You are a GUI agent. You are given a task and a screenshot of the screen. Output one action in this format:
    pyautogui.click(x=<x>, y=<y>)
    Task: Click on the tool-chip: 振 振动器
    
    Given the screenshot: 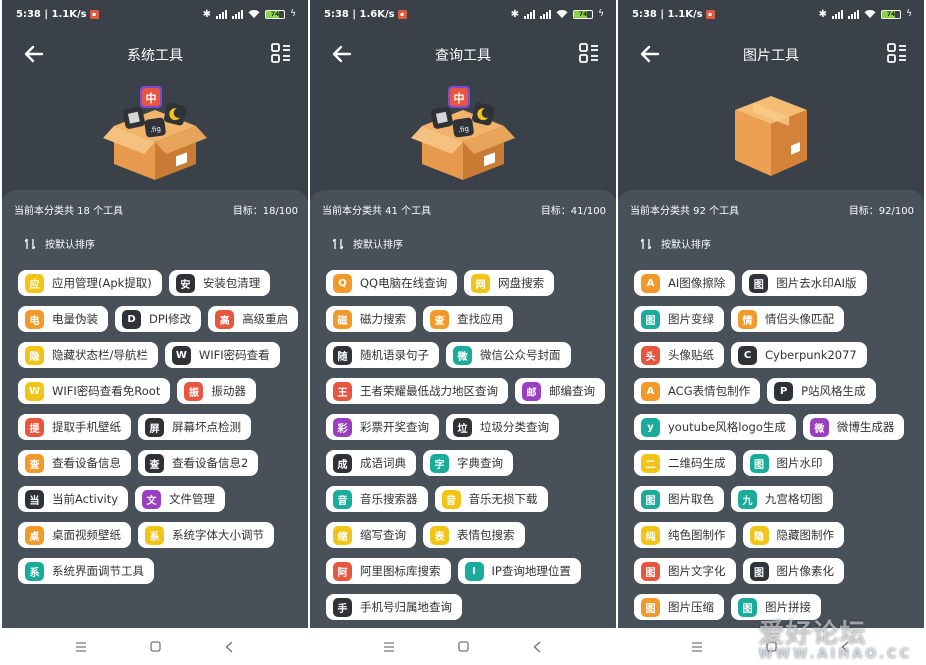 What is the action you would take?
    pyautogui.click(x=216, y=391)
    